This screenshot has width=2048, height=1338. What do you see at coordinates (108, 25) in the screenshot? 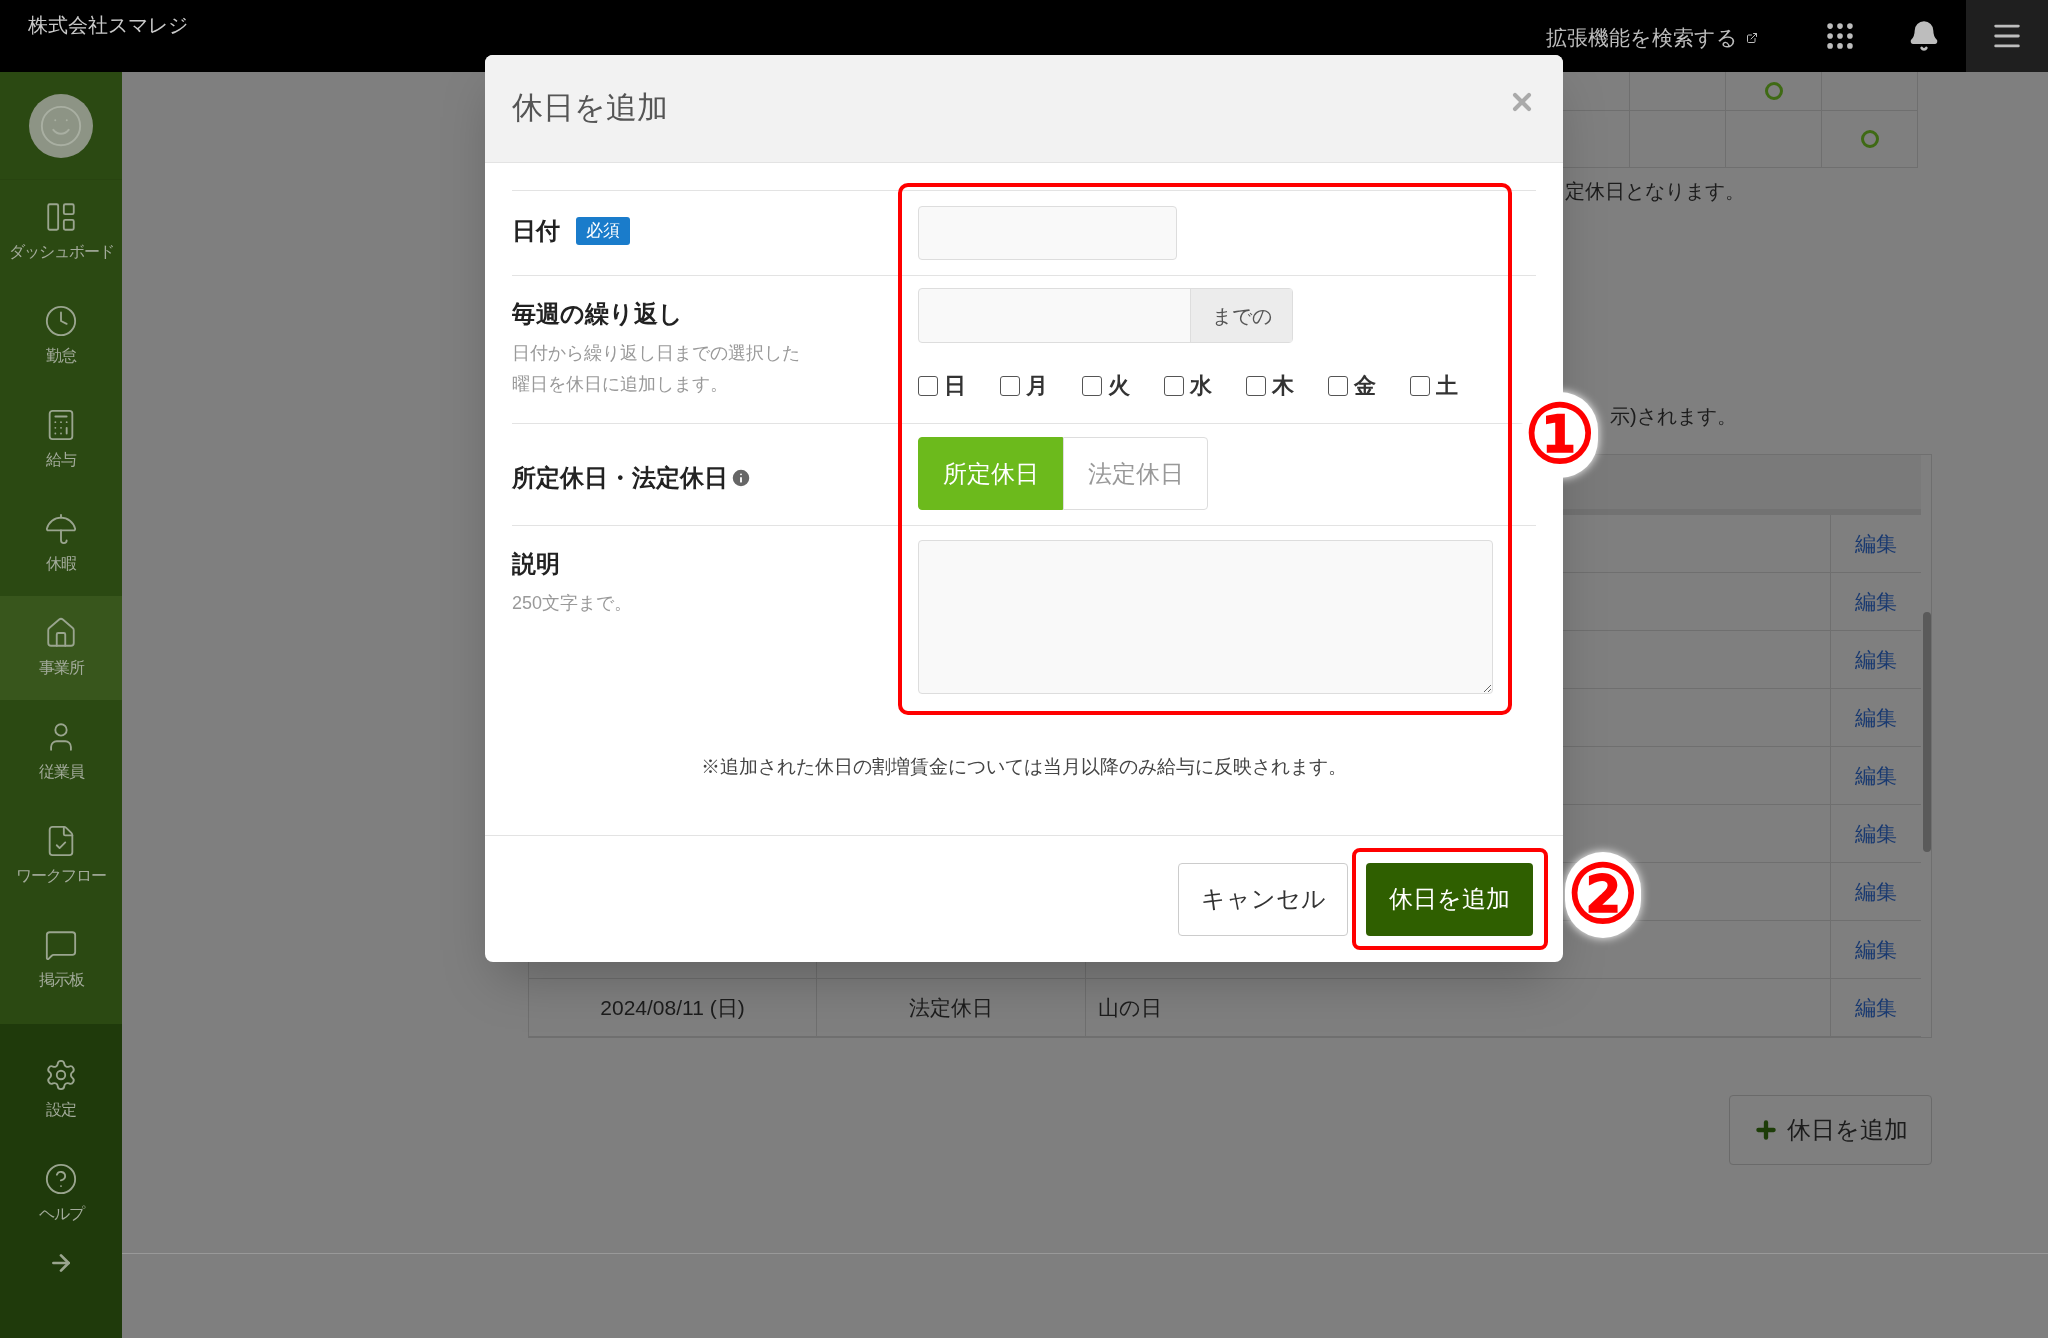
I see `company-name: 株式会社スマレジ` at bounding box center [108, 25].